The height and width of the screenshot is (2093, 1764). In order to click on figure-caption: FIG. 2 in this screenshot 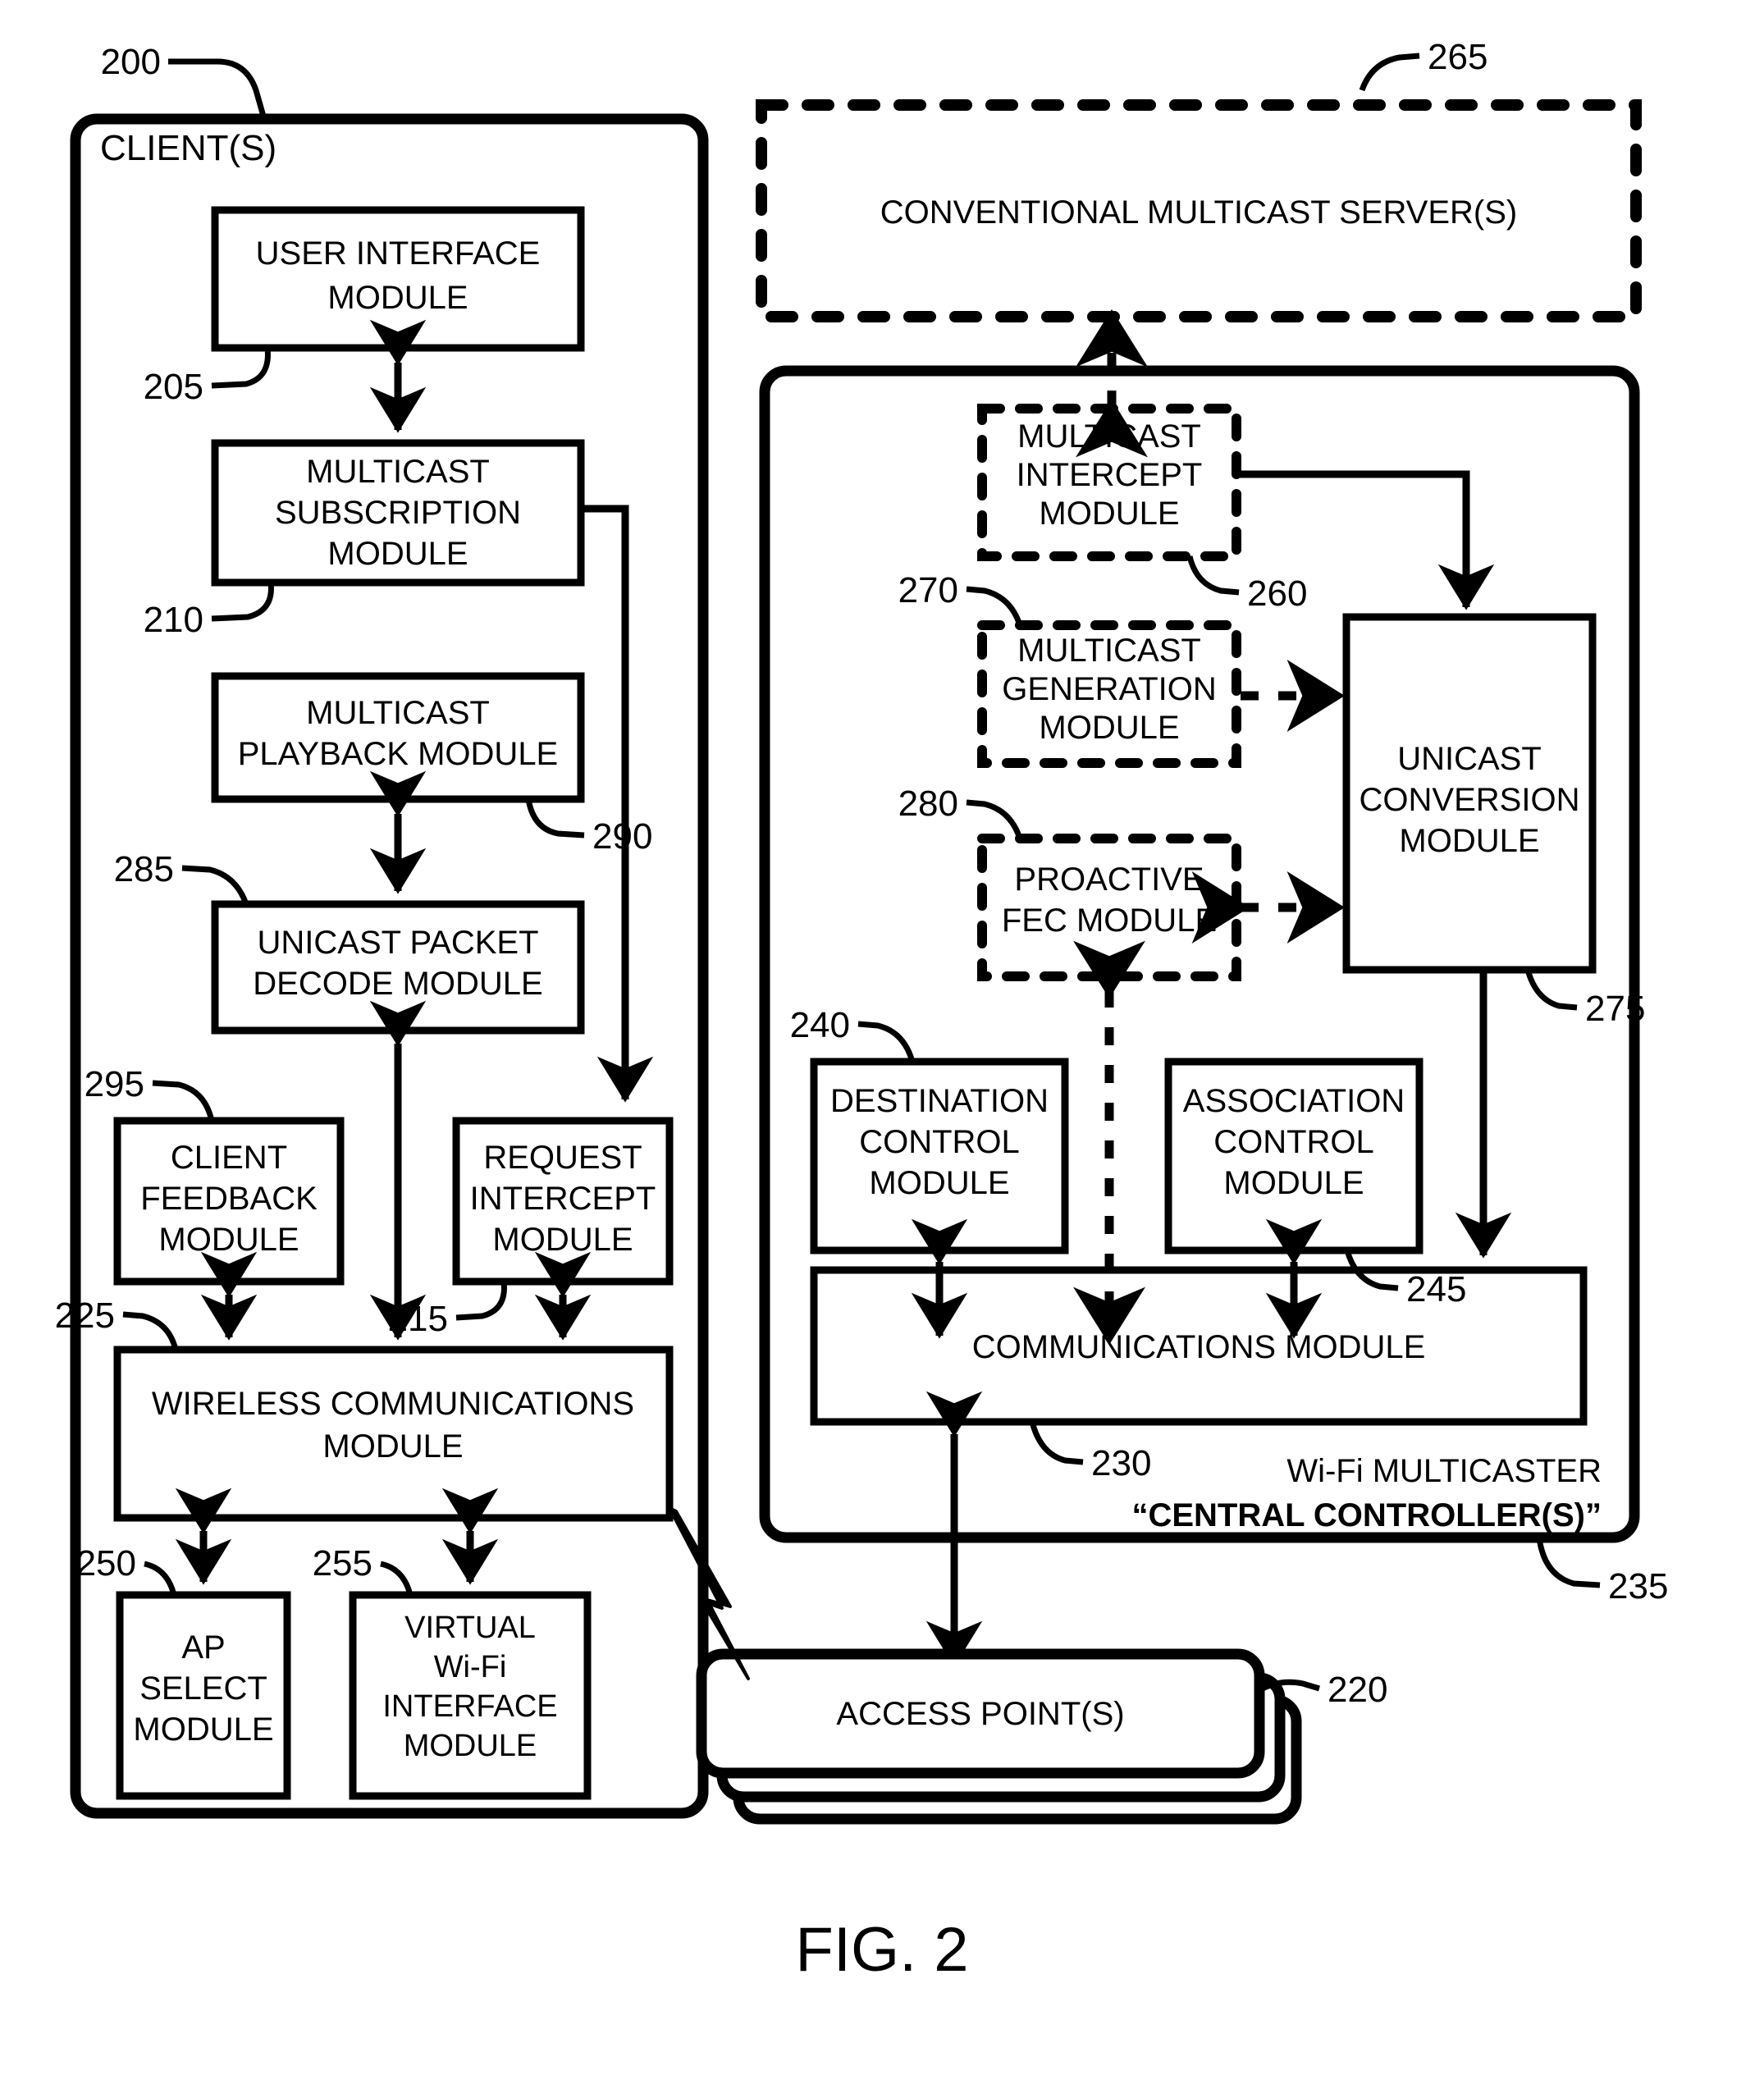, I will do `click(881, 1950)`.